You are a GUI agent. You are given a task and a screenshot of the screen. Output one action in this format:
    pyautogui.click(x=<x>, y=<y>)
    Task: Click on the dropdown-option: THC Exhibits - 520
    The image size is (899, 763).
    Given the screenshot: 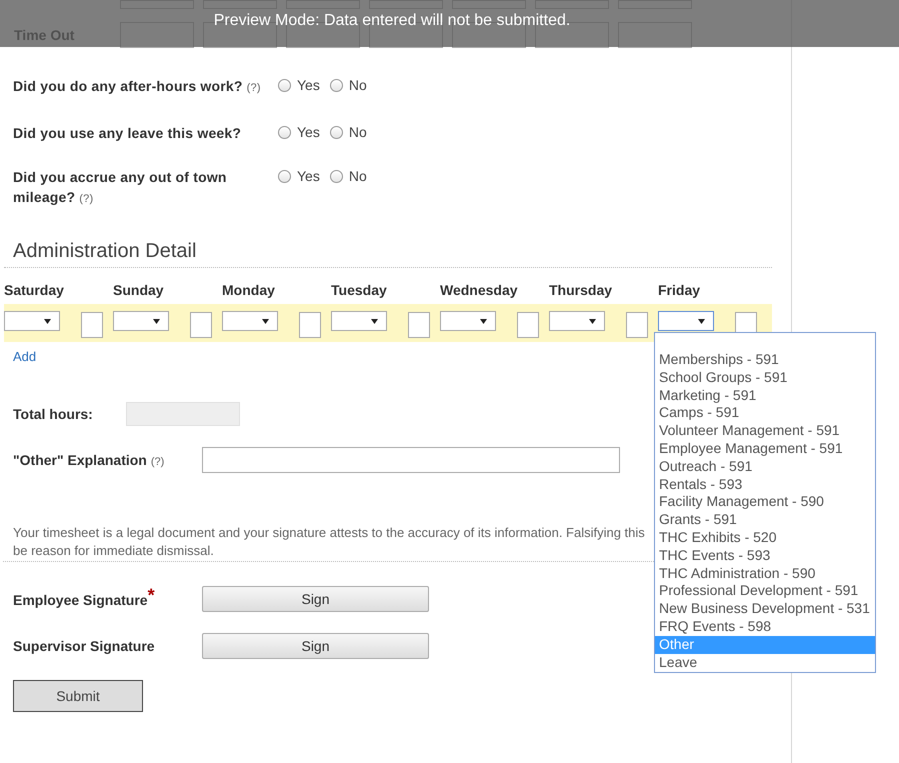 What is the action you would take?
    pyautogui.click(x=765, y=537)
    